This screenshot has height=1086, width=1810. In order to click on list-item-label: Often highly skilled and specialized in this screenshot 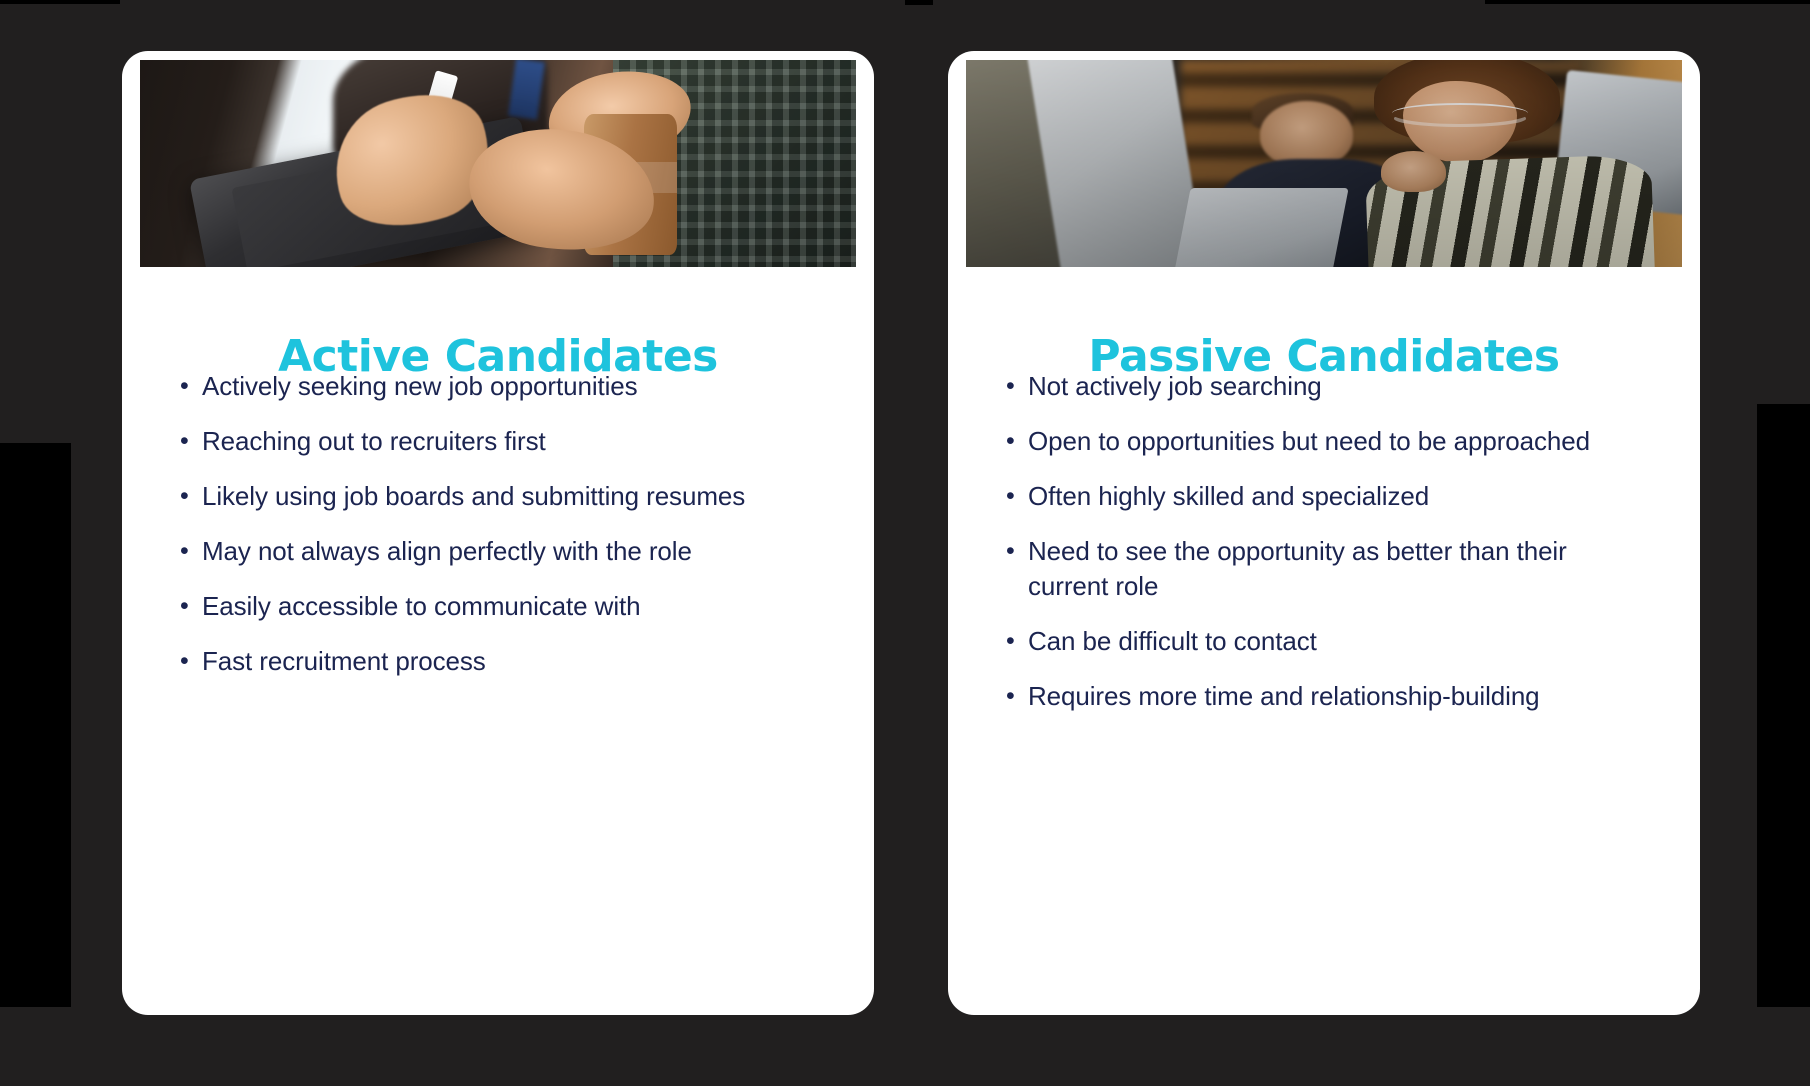, I will do `click(1229, 496)`.